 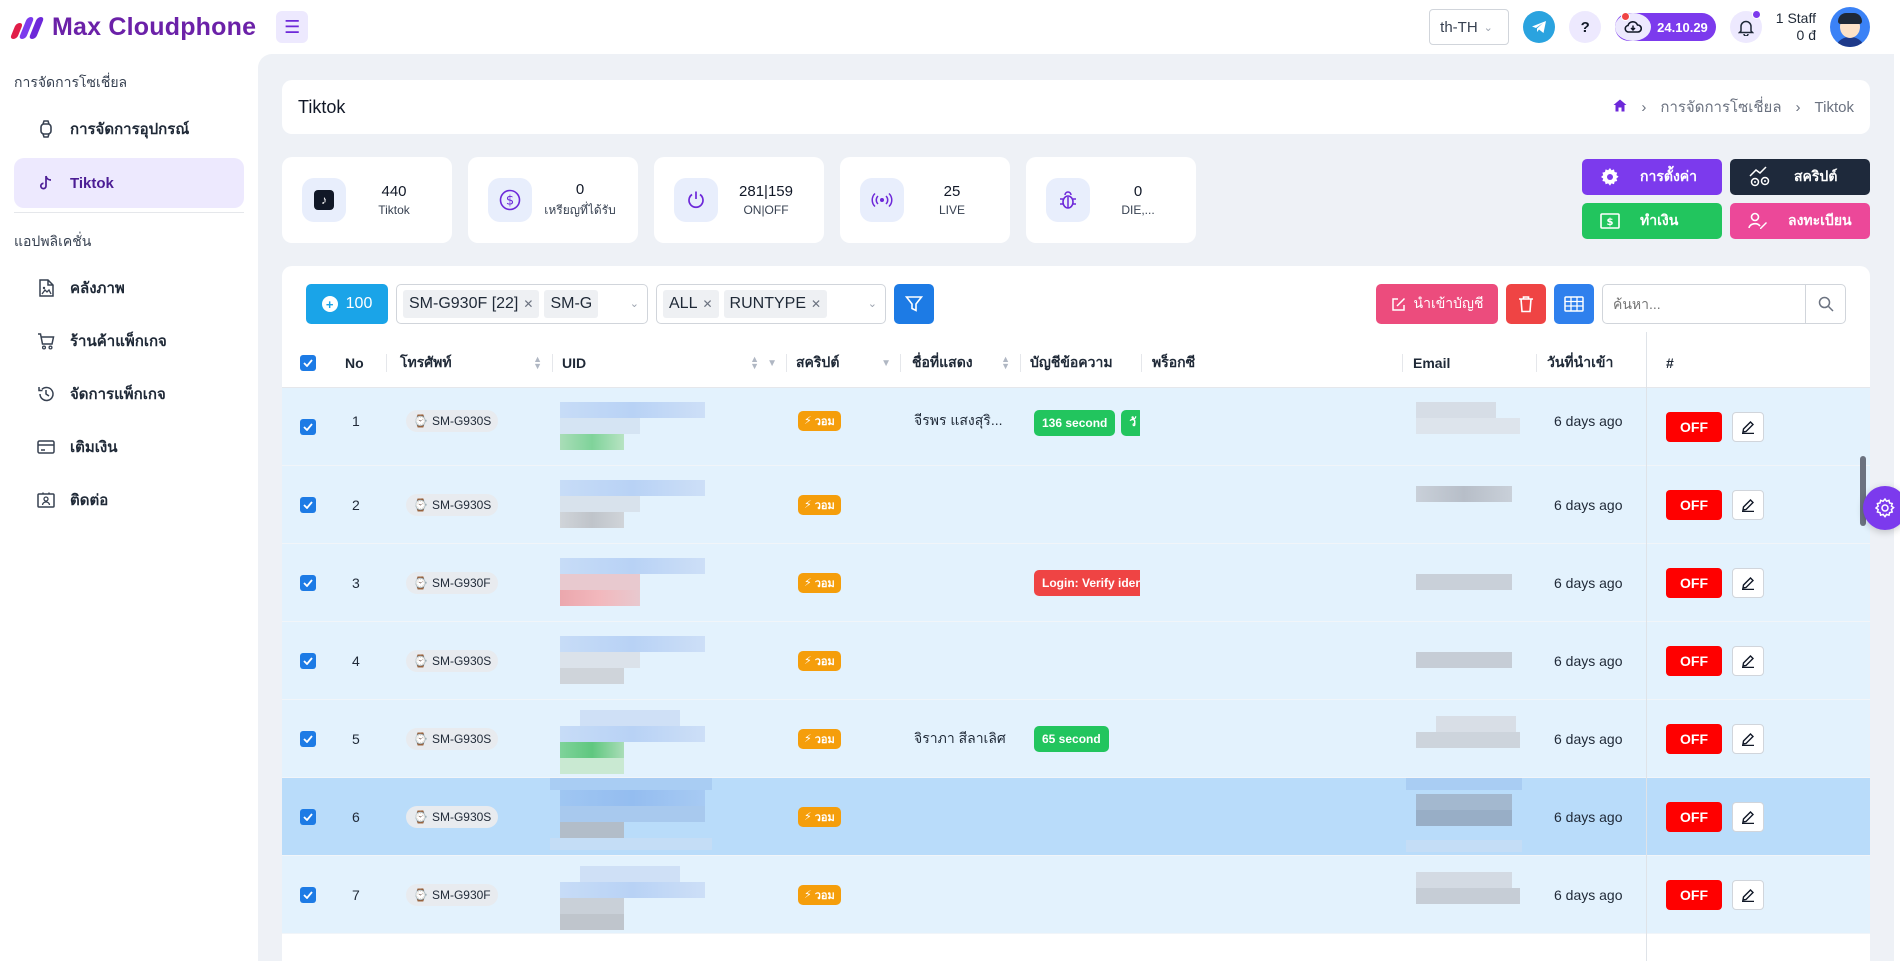 I want to click on filter-chip: SM-G, so click(x=571, y=304).